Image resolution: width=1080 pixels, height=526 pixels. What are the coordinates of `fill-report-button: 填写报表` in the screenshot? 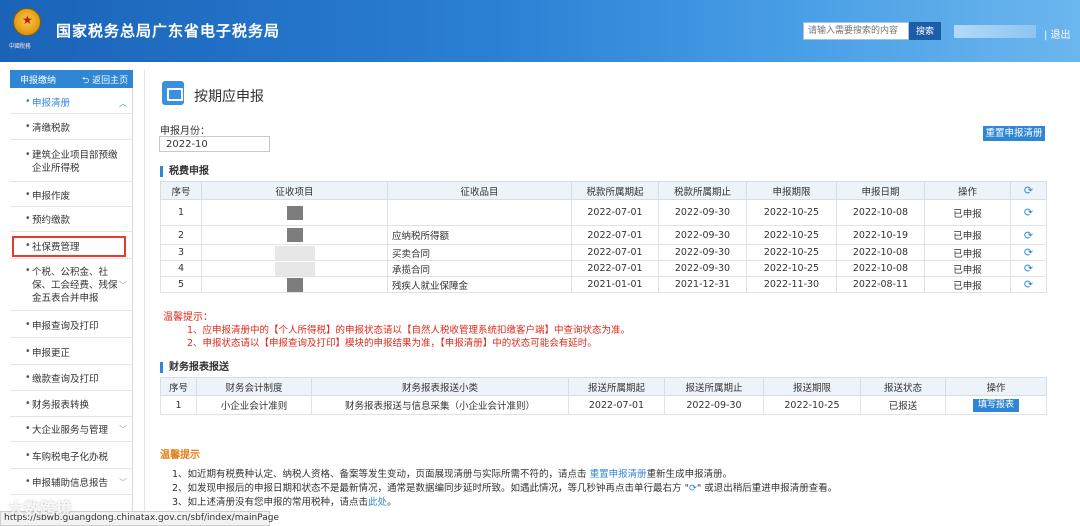 It's located at (996, 405).